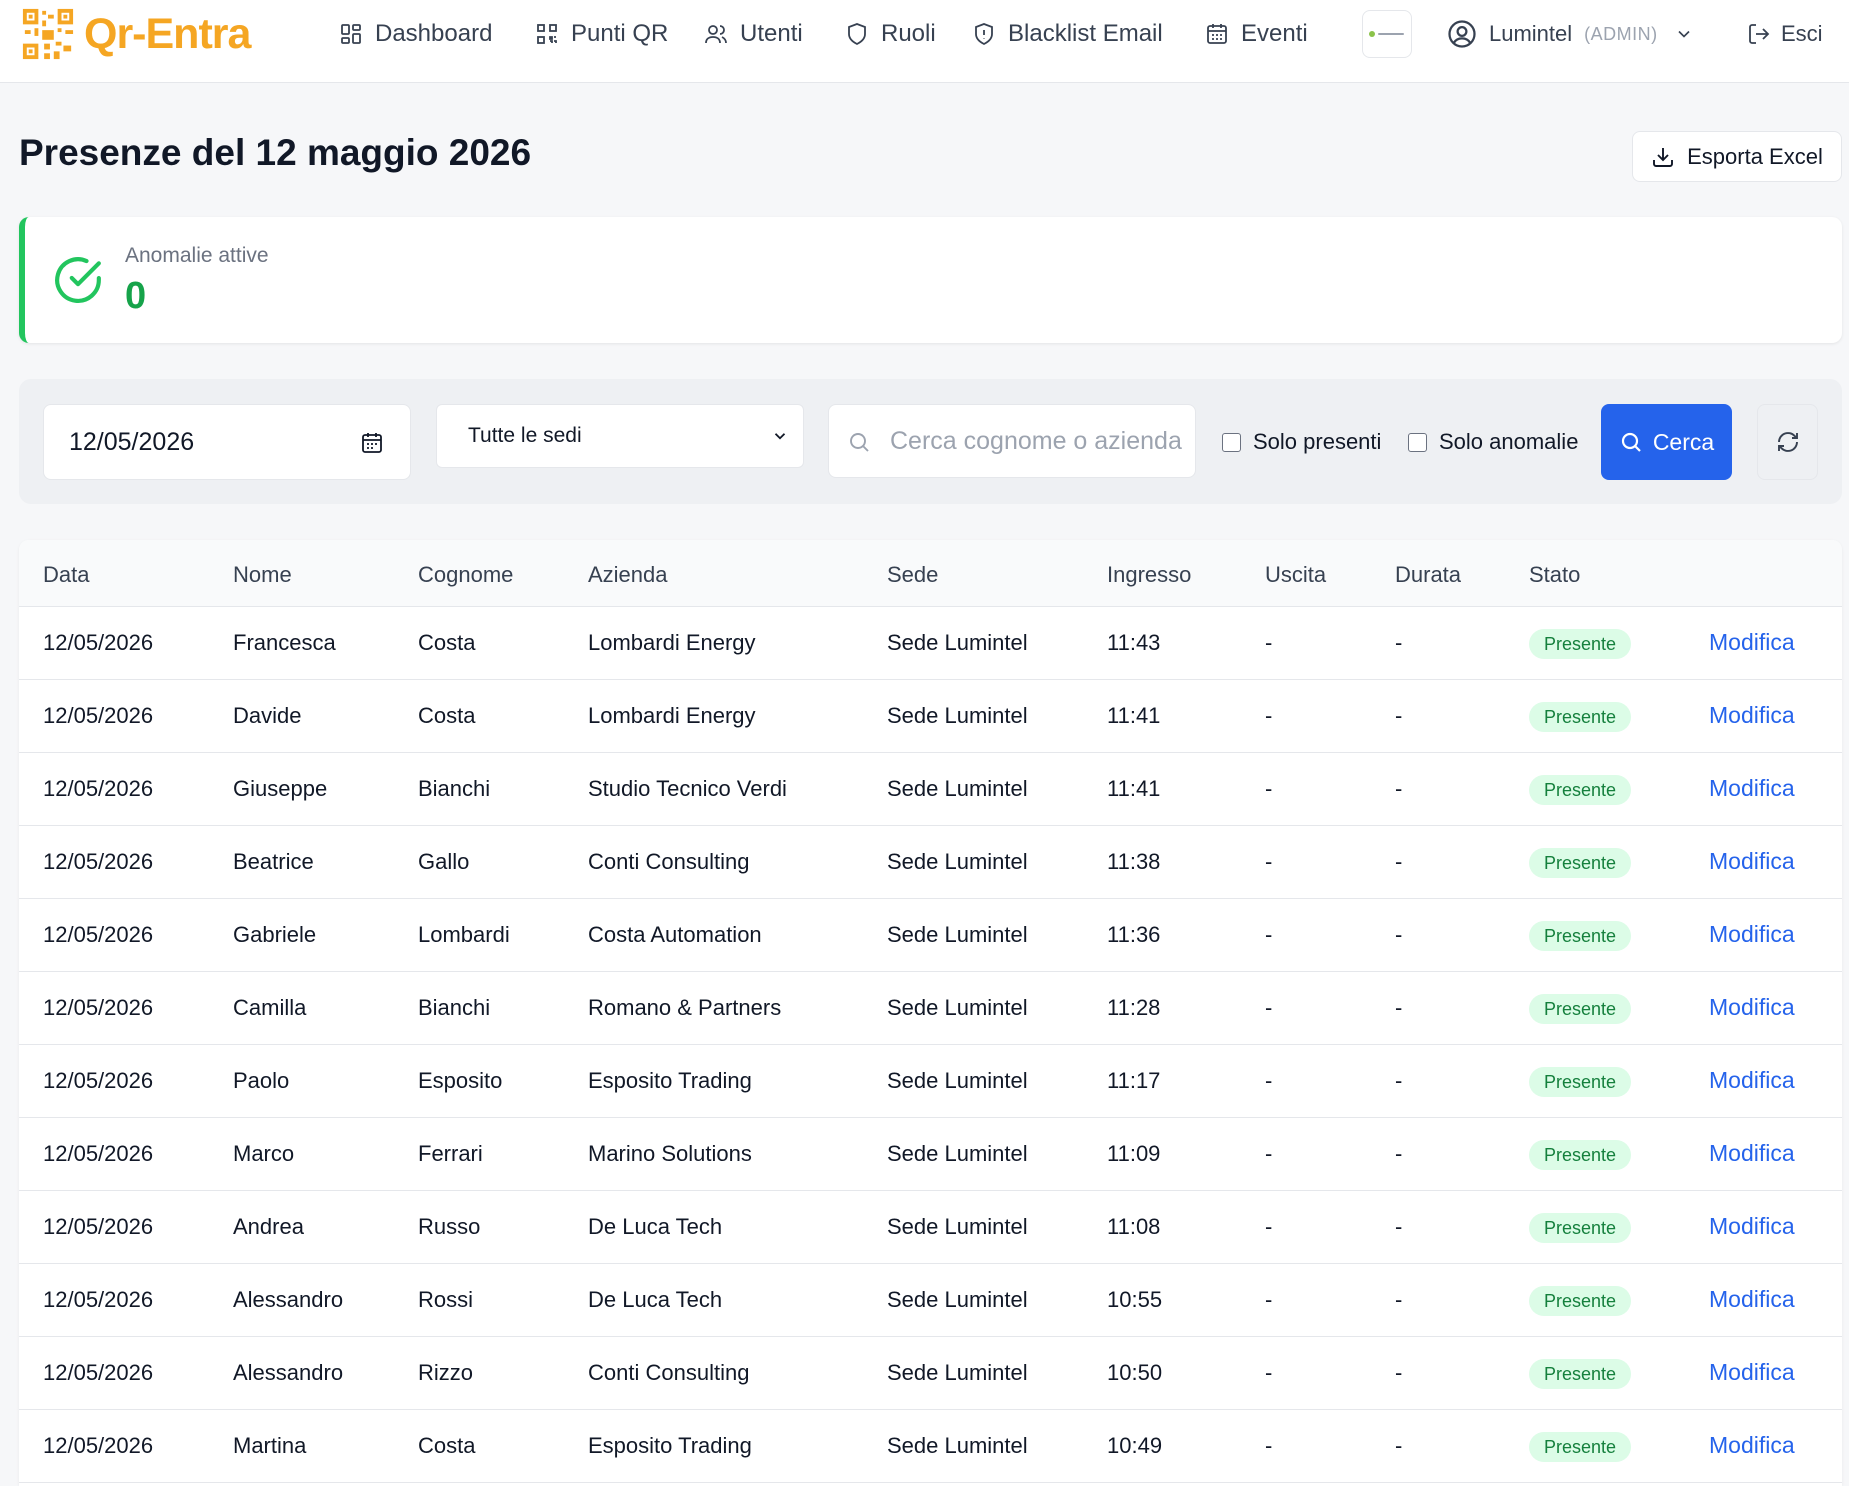 The height and width of the screenshot is (1486, 1849). I want to click on only-anomalies-checkbox: Solo anomalie, so click(1493, 442).